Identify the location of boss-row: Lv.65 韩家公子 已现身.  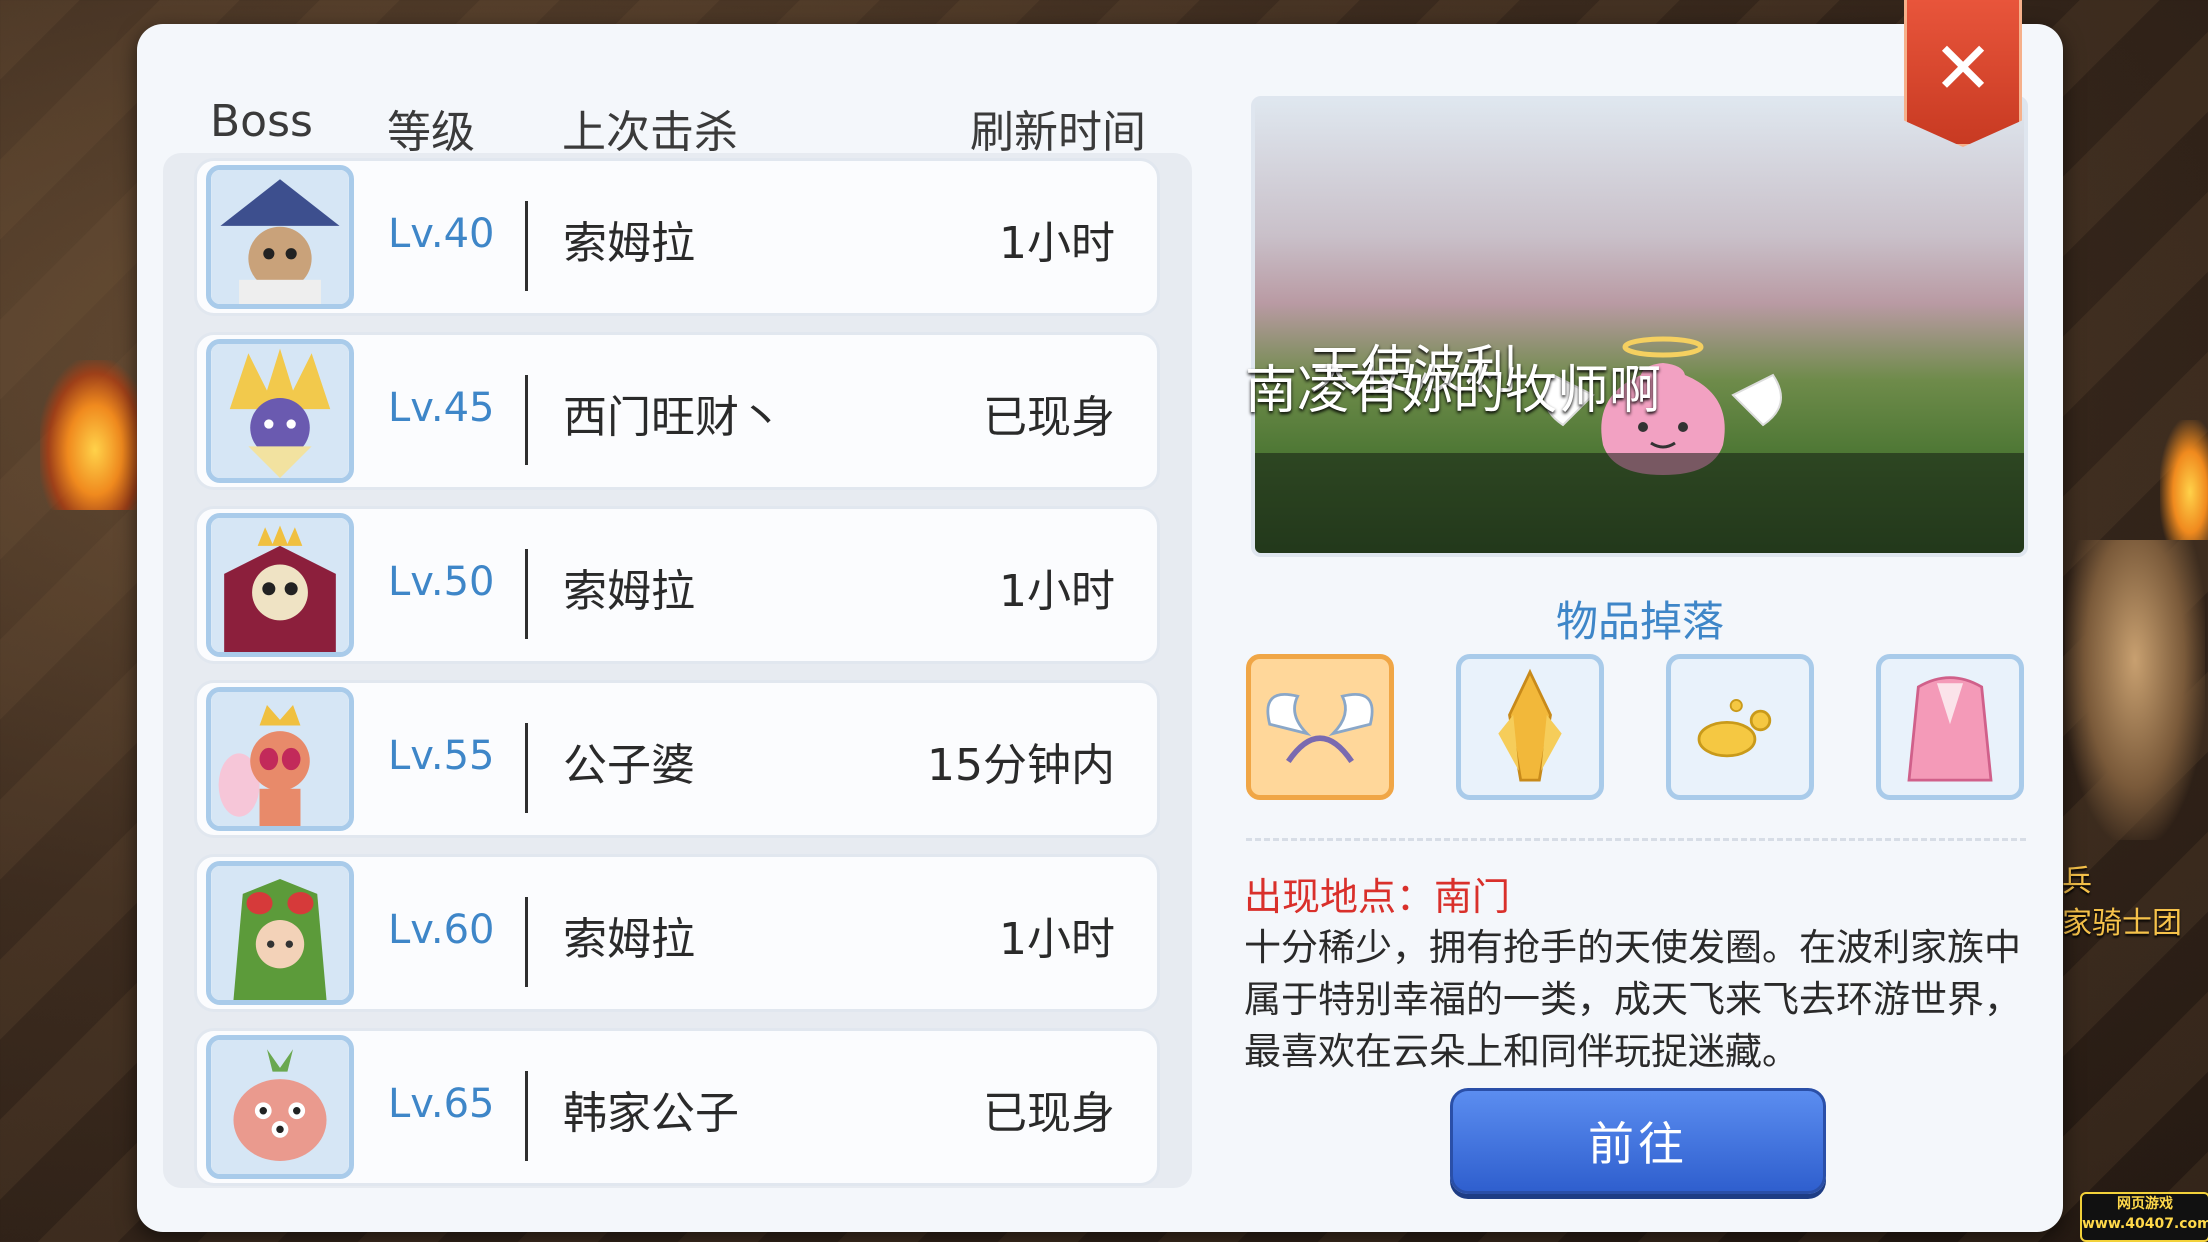
(677, 1107).